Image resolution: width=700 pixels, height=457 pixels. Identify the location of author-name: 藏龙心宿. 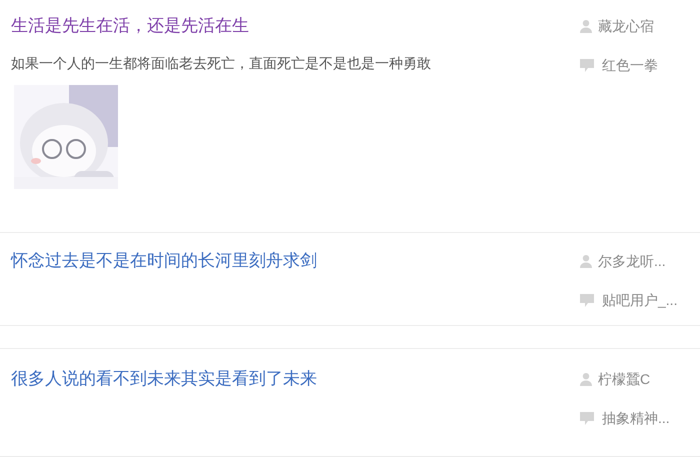
(626, 26).